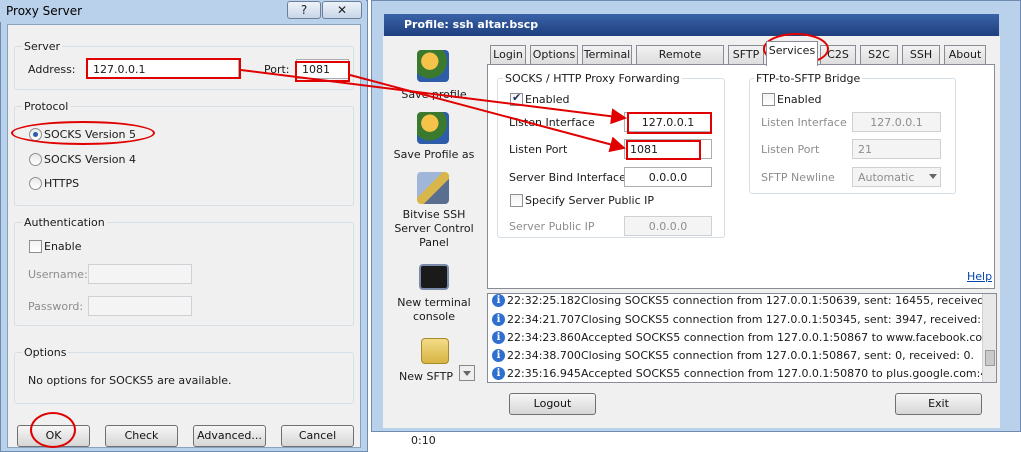 This screenshot has height=452, width=1021. I want to click on arrow-port-to-listen-port, so click(487, 113).